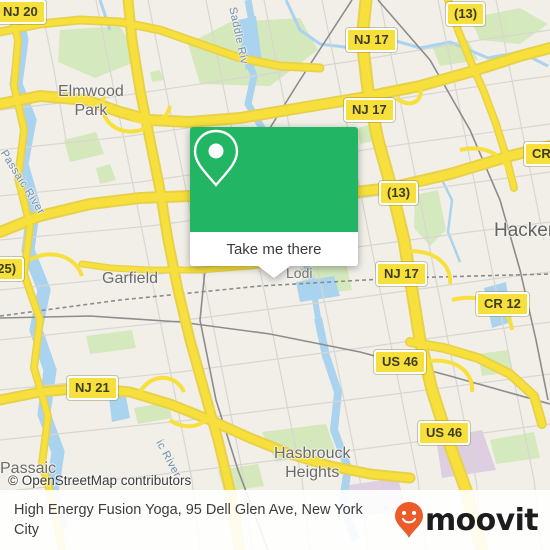 The image size is (550, 550). What do you see at coordinates (12, 269) in the screenshot?
I see `highway-shield-625: 625)` at bounding box center [12, 269].